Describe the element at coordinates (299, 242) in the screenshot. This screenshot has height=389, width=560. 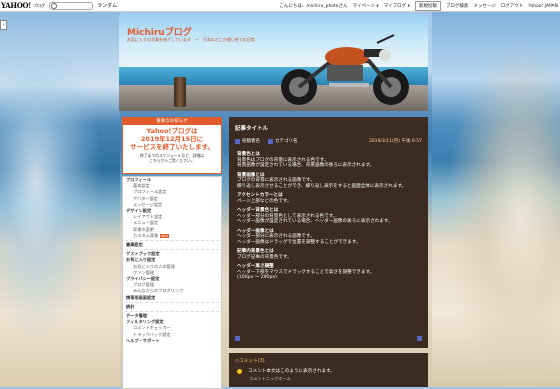
I see `section-line: ヘッダー画像はドラッグで位置を調整することができます。` at that location.